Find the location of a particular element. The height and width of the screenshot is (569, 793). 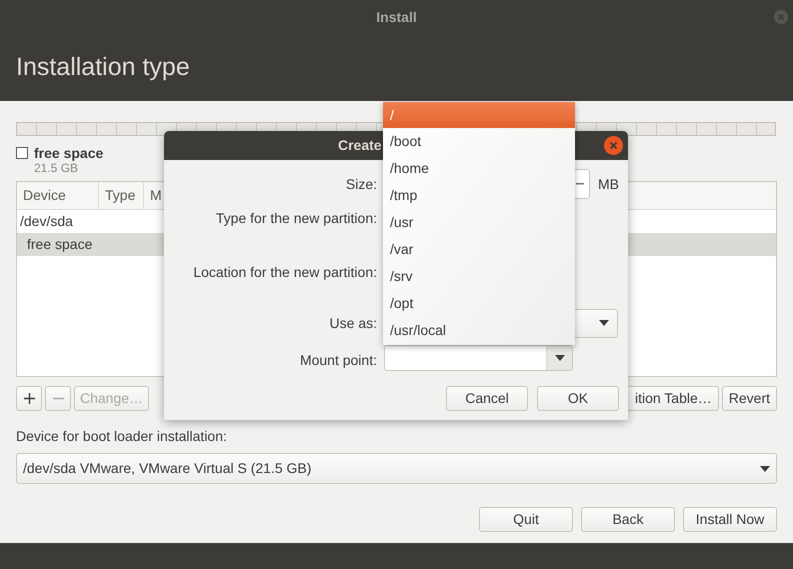

menu-item: /usr/local is located at coordinates (479, 330).